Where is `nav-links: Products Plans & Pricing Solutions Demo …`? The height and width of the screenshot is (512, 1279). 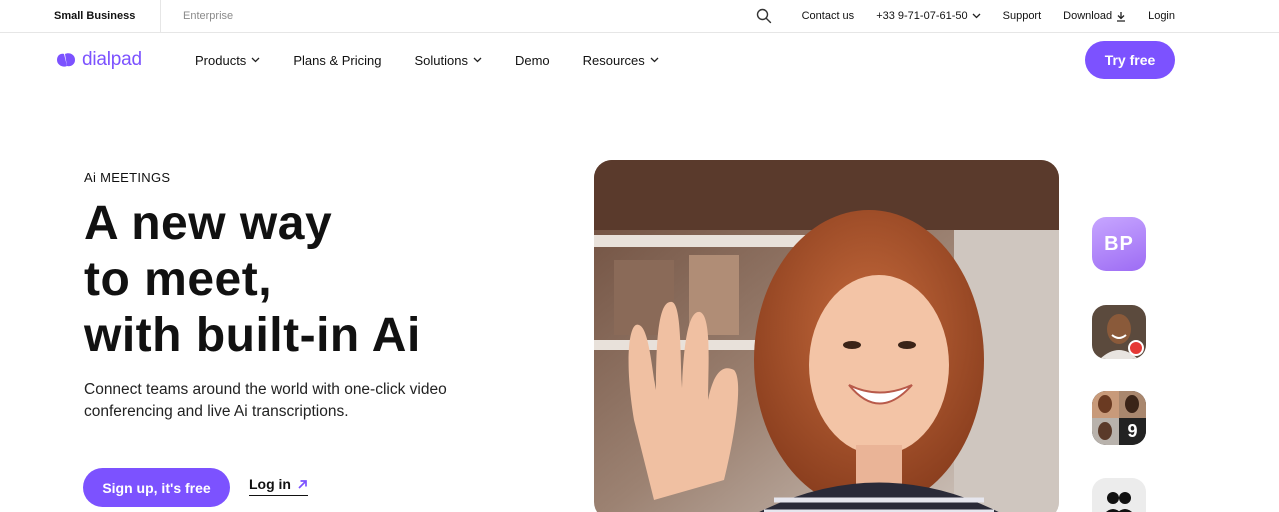 nav-links: Products Plans & Pricing Solutions Demo … is located at coordinates (443, 60).